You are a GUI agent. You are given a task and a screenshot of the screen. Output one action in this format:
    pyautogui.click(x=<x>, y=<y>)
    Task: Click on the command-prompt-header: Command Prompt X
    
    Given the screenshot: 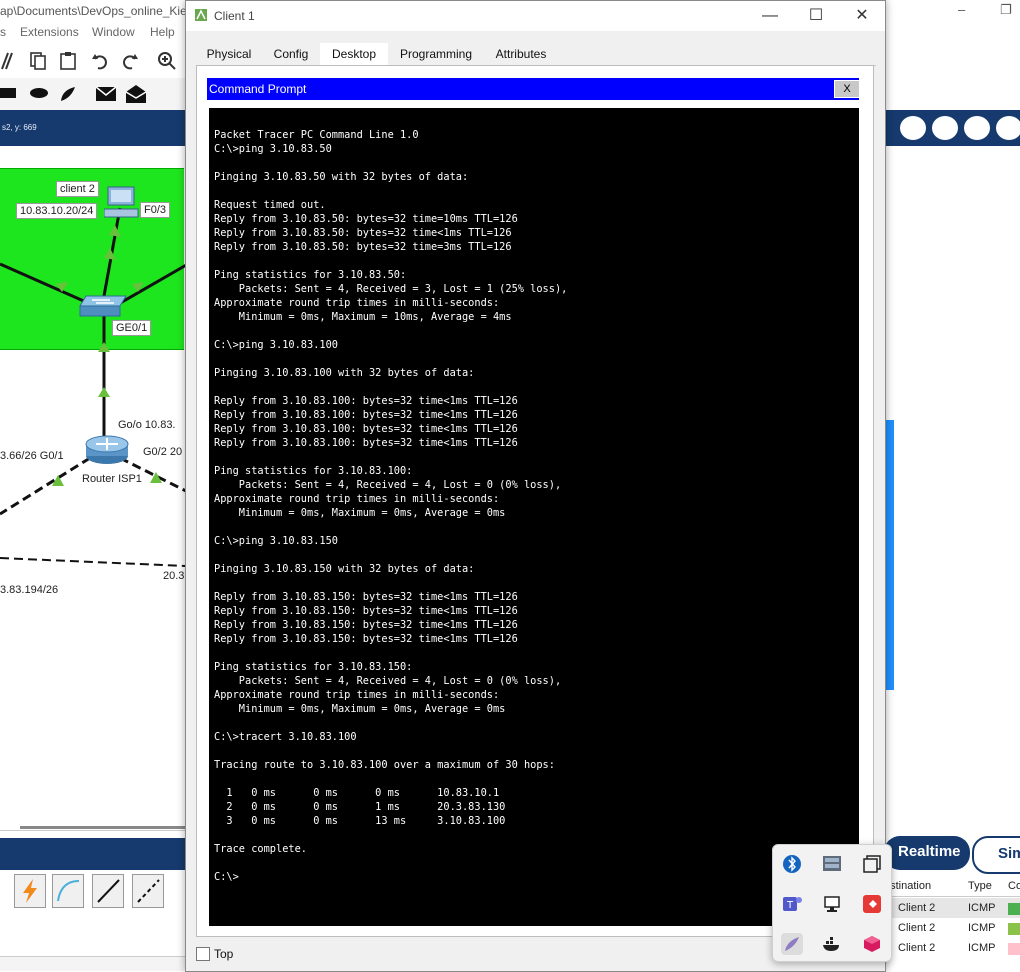 What is the action you would take?
    pyautogui.click(x=533, y=89)
    